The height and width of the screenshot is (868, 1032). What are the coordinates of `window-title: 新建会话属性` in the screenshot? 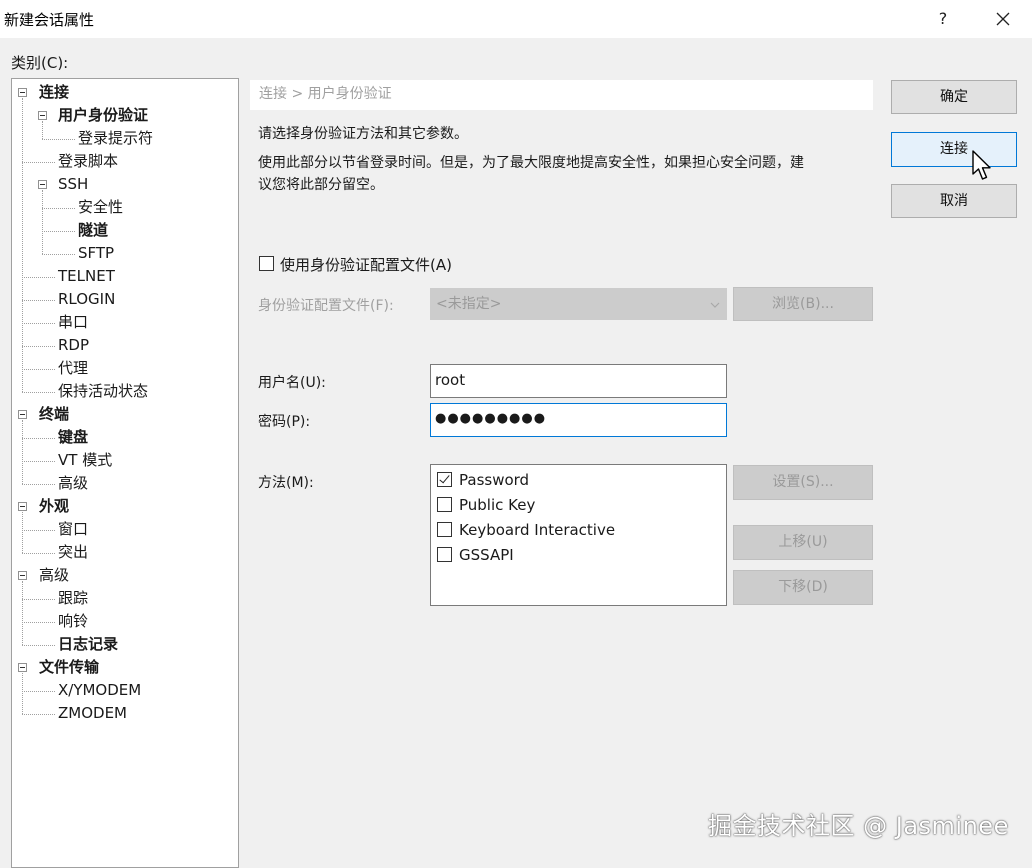 It's located at (49, 20).